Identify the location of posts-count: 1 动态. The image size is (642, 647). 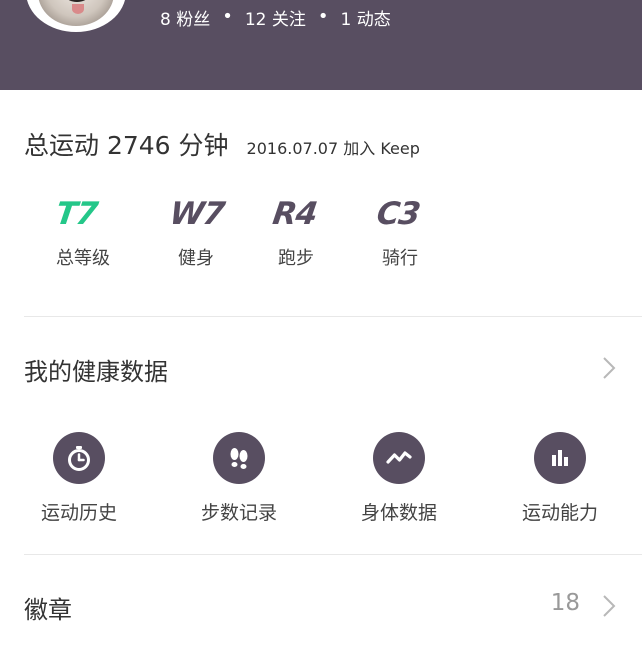
(366, 17).